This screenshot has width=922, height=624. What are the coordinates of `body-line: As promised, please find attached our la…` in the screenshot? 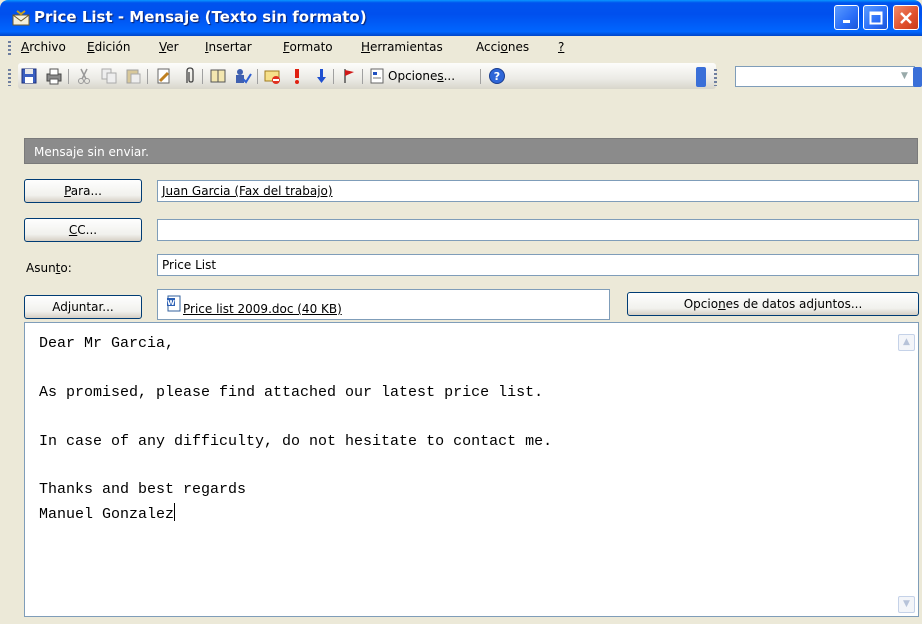 It's located at (291, 392).